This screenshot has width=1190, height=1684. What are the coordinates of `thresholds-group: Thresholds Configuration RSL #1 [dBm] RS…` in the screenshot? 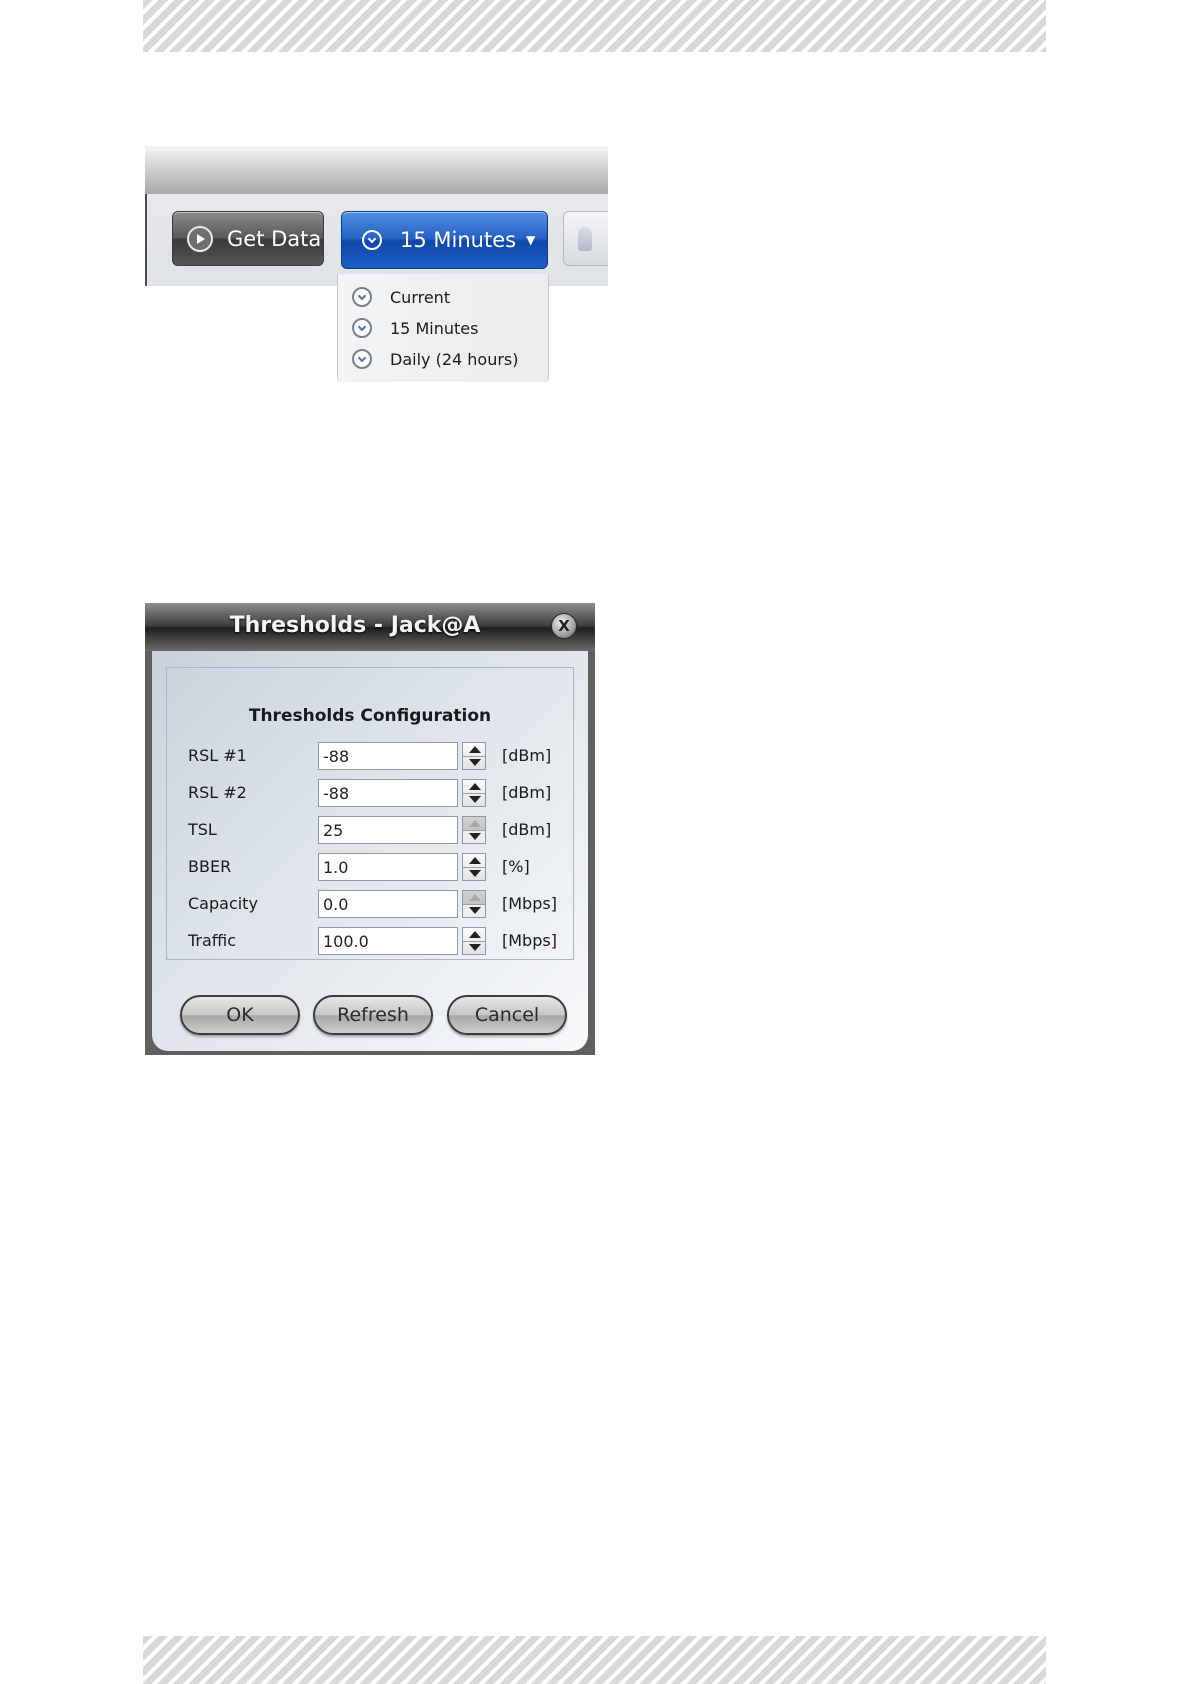 It's located at (370, 813).